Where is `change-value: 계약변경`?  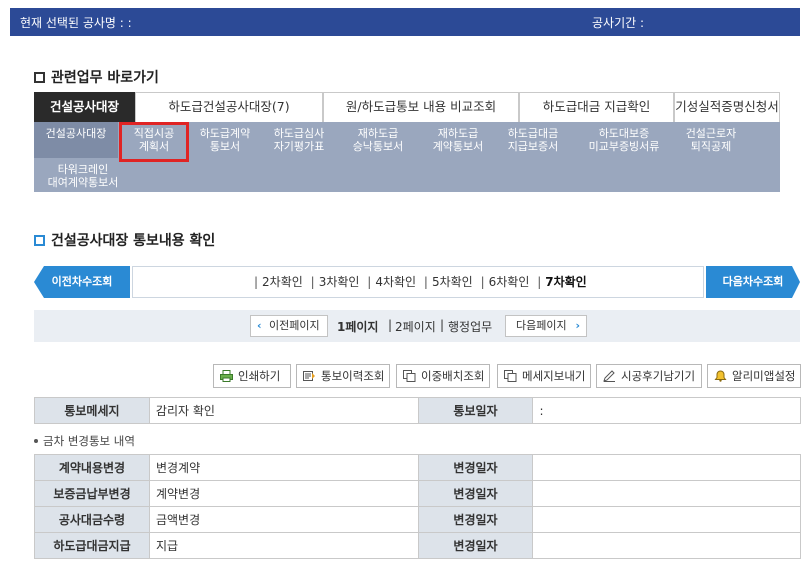 change-value: 계약변경 is located at coordinates (283, 493).